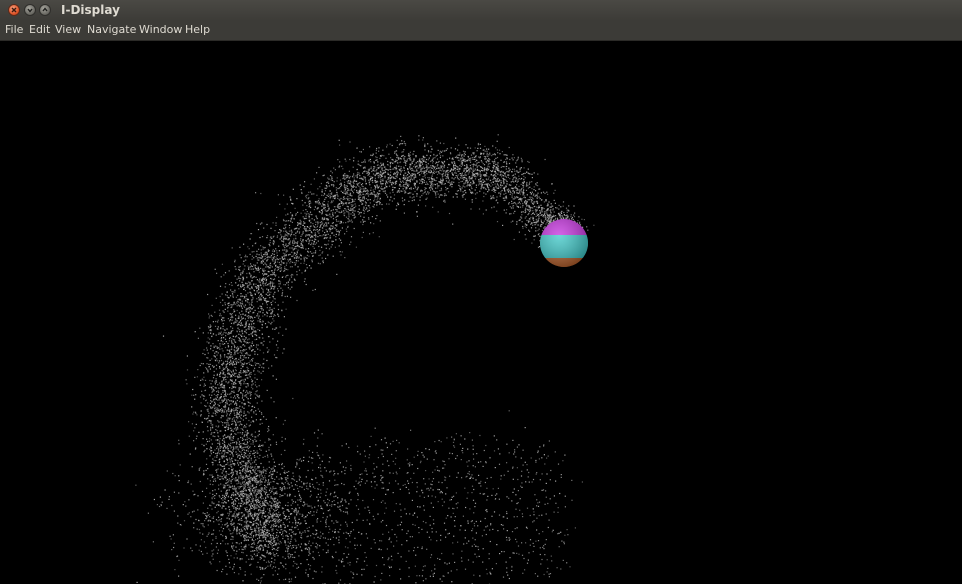  I want to click on sphere-marker, so click(564, 243).